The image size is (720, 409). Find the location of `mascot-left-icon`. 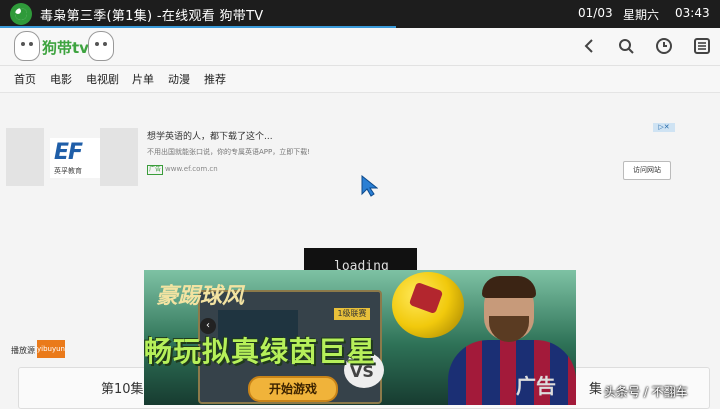

mascot-left-icon is located at coordinates (27, 46).